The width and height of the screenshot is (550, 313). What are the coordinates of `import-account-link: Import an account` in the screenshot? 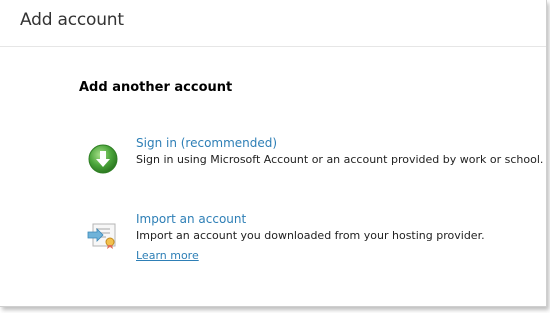 It's located at (191, 219).